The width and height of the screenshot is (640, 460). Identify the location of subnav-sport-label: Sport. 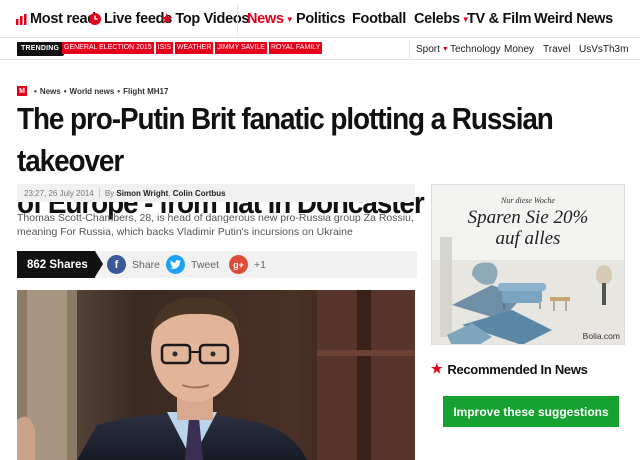
(428, 49).